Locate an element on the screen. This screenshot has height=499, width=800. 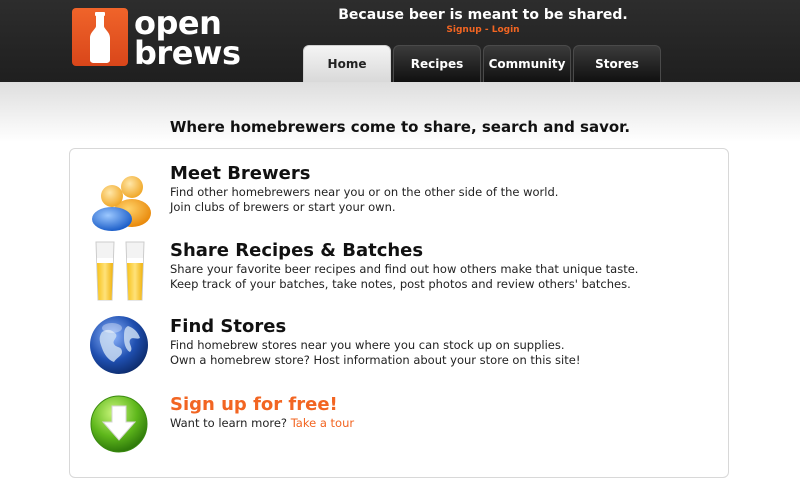
feature-title: Meet Brewers is located at coordinates (240, 173).